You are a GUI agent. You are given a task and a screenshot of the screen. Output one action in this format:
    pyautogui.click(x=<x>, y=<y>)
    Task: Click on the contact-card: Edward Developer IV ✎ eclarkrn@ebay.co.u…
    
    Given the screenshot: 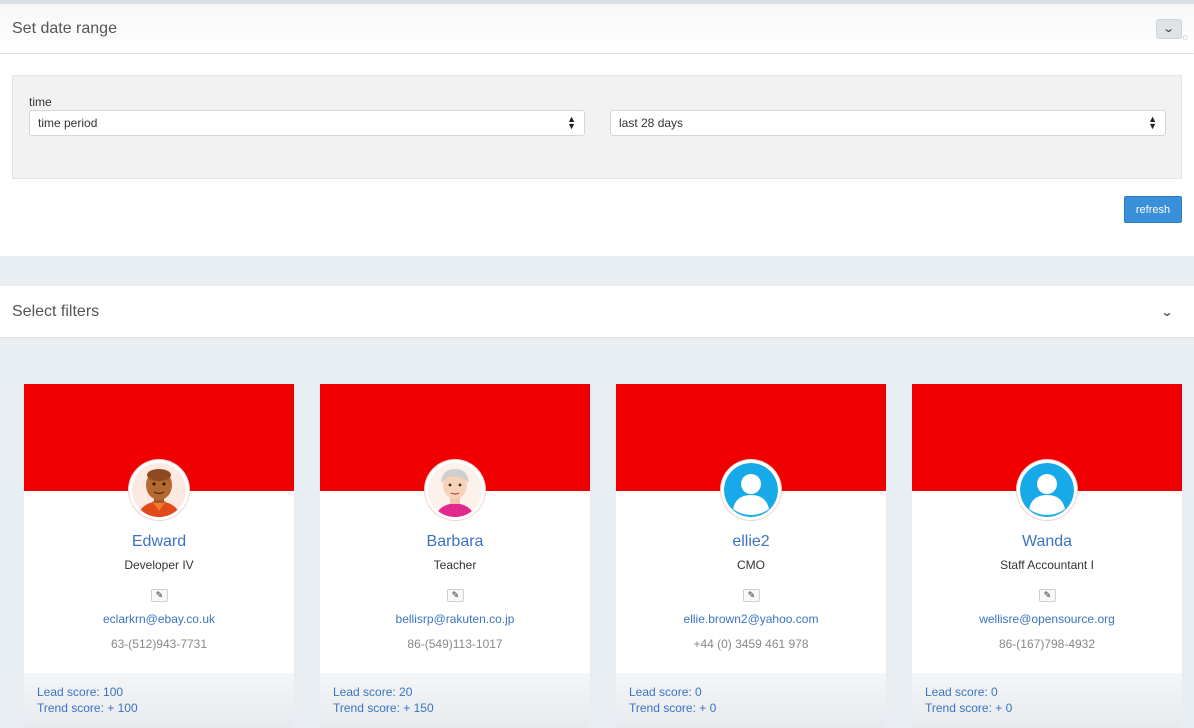 What is the action you would take?
    pyautogui.click(x=159, y=556)
    